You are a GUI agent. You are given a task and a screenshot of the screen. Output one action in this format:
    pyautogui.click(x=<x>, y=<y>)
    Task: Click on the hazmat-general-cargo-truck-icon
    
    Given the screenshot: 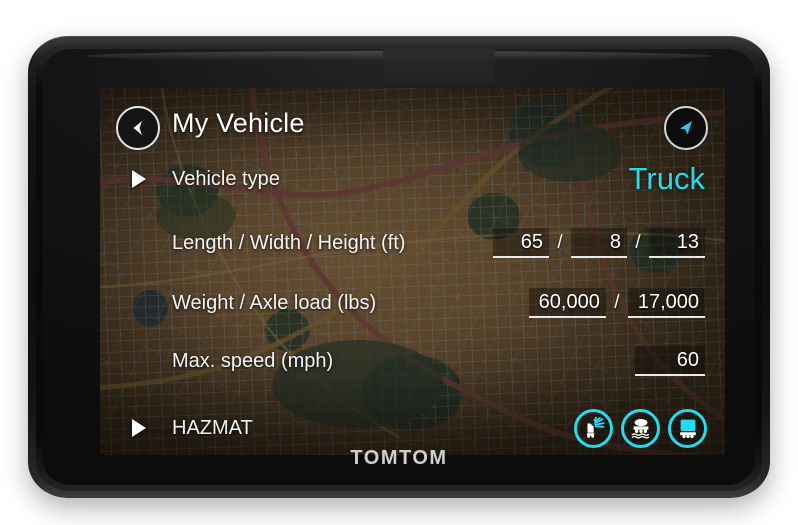 What is the action you would take?
    pyautogui.click(x=687, y=429)
    